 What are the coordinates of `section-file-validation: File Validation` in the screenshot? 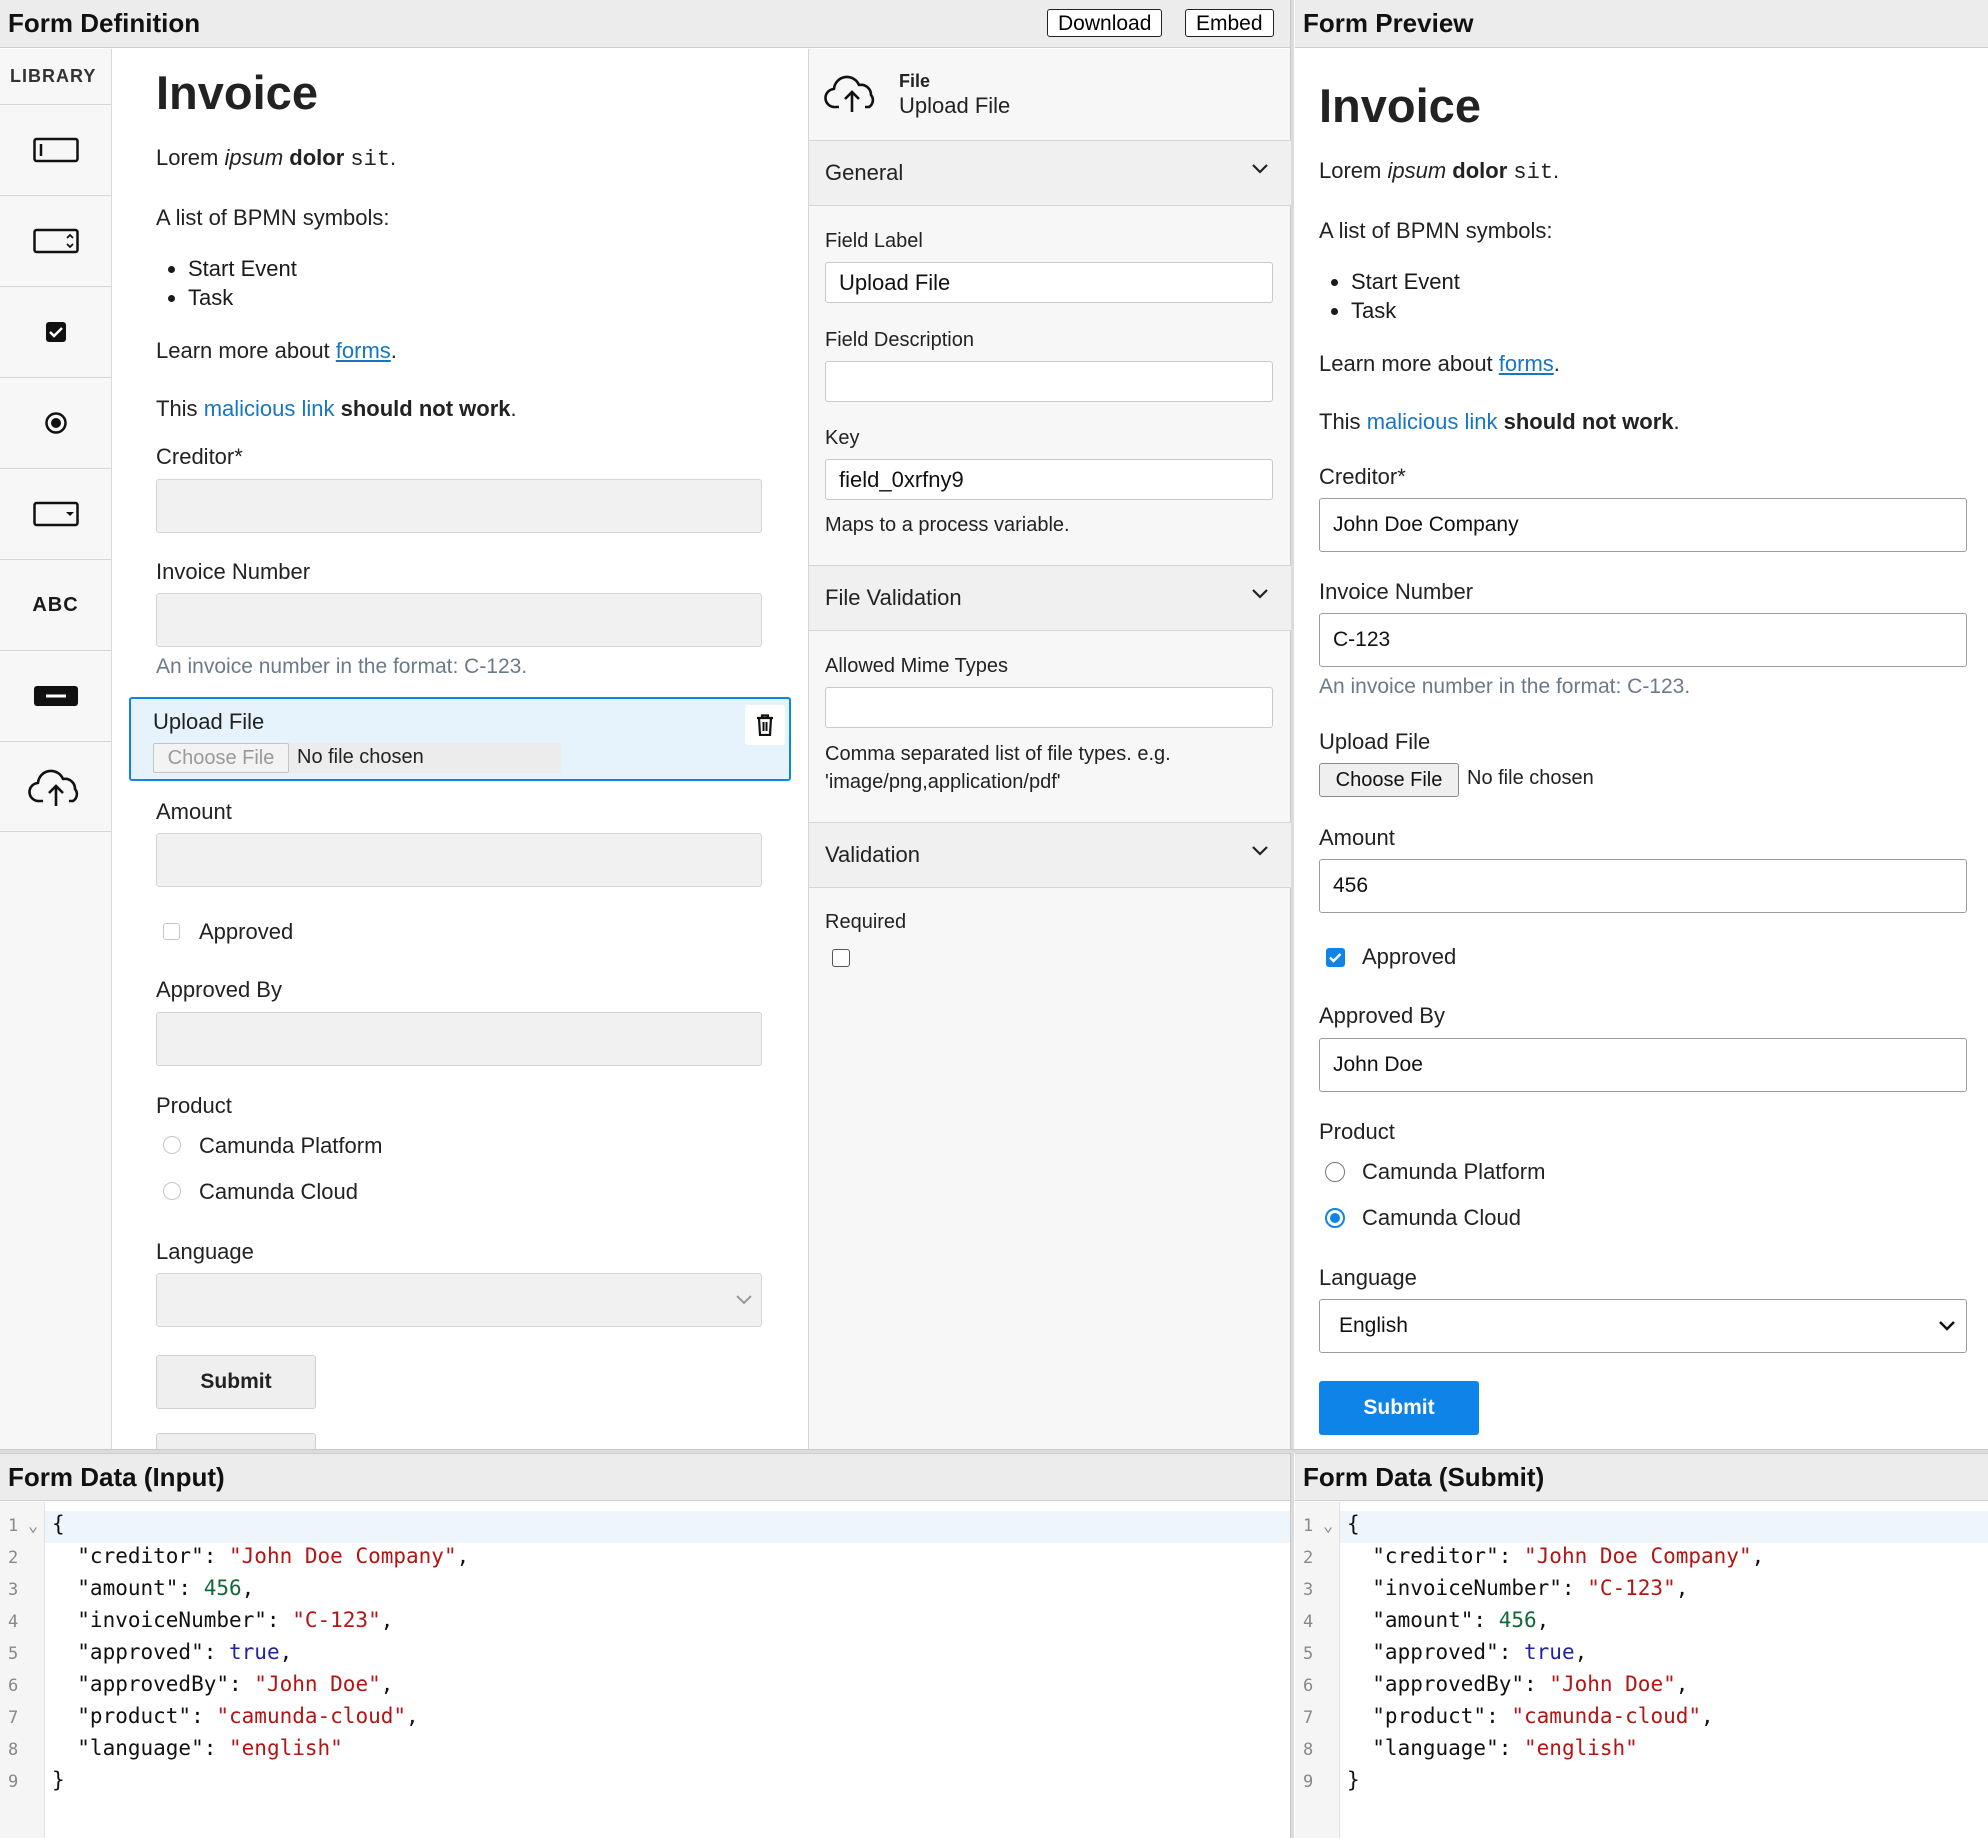 It's located at (1050, 598).